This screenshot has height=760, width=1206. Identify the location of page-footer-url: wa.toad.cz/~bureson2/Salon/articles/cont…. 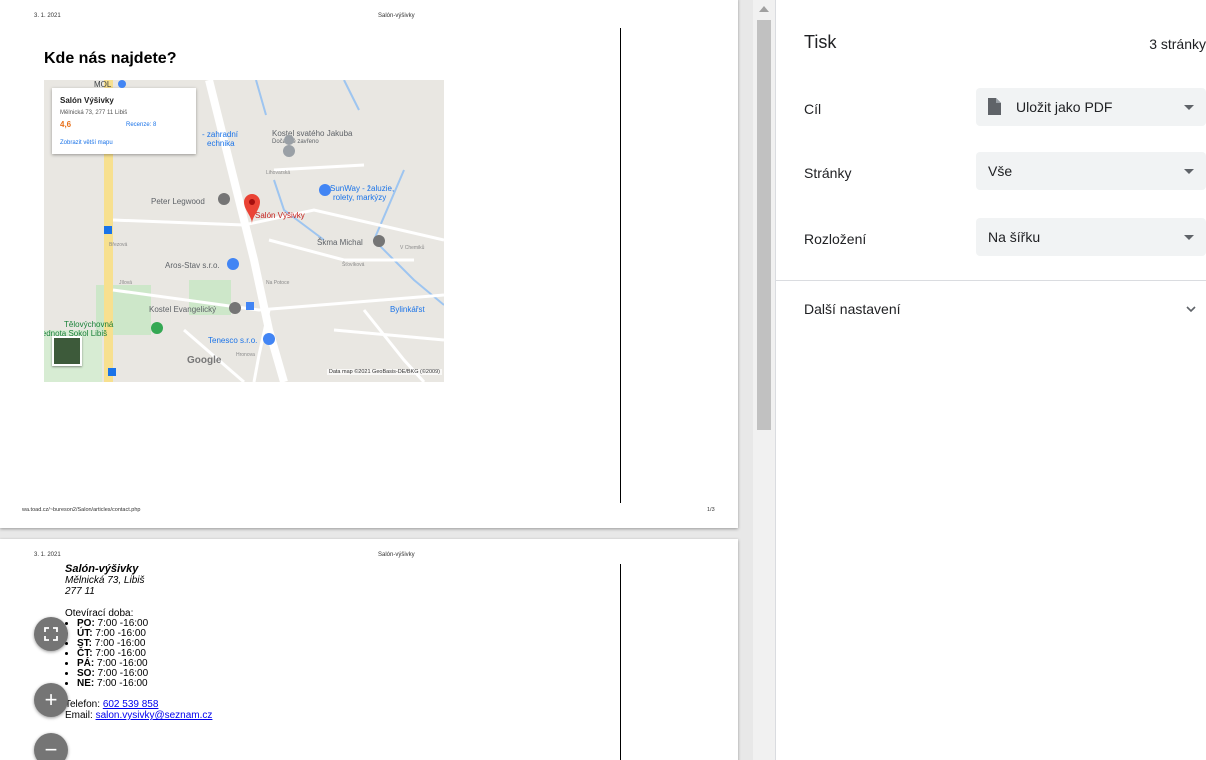
(81, 510).